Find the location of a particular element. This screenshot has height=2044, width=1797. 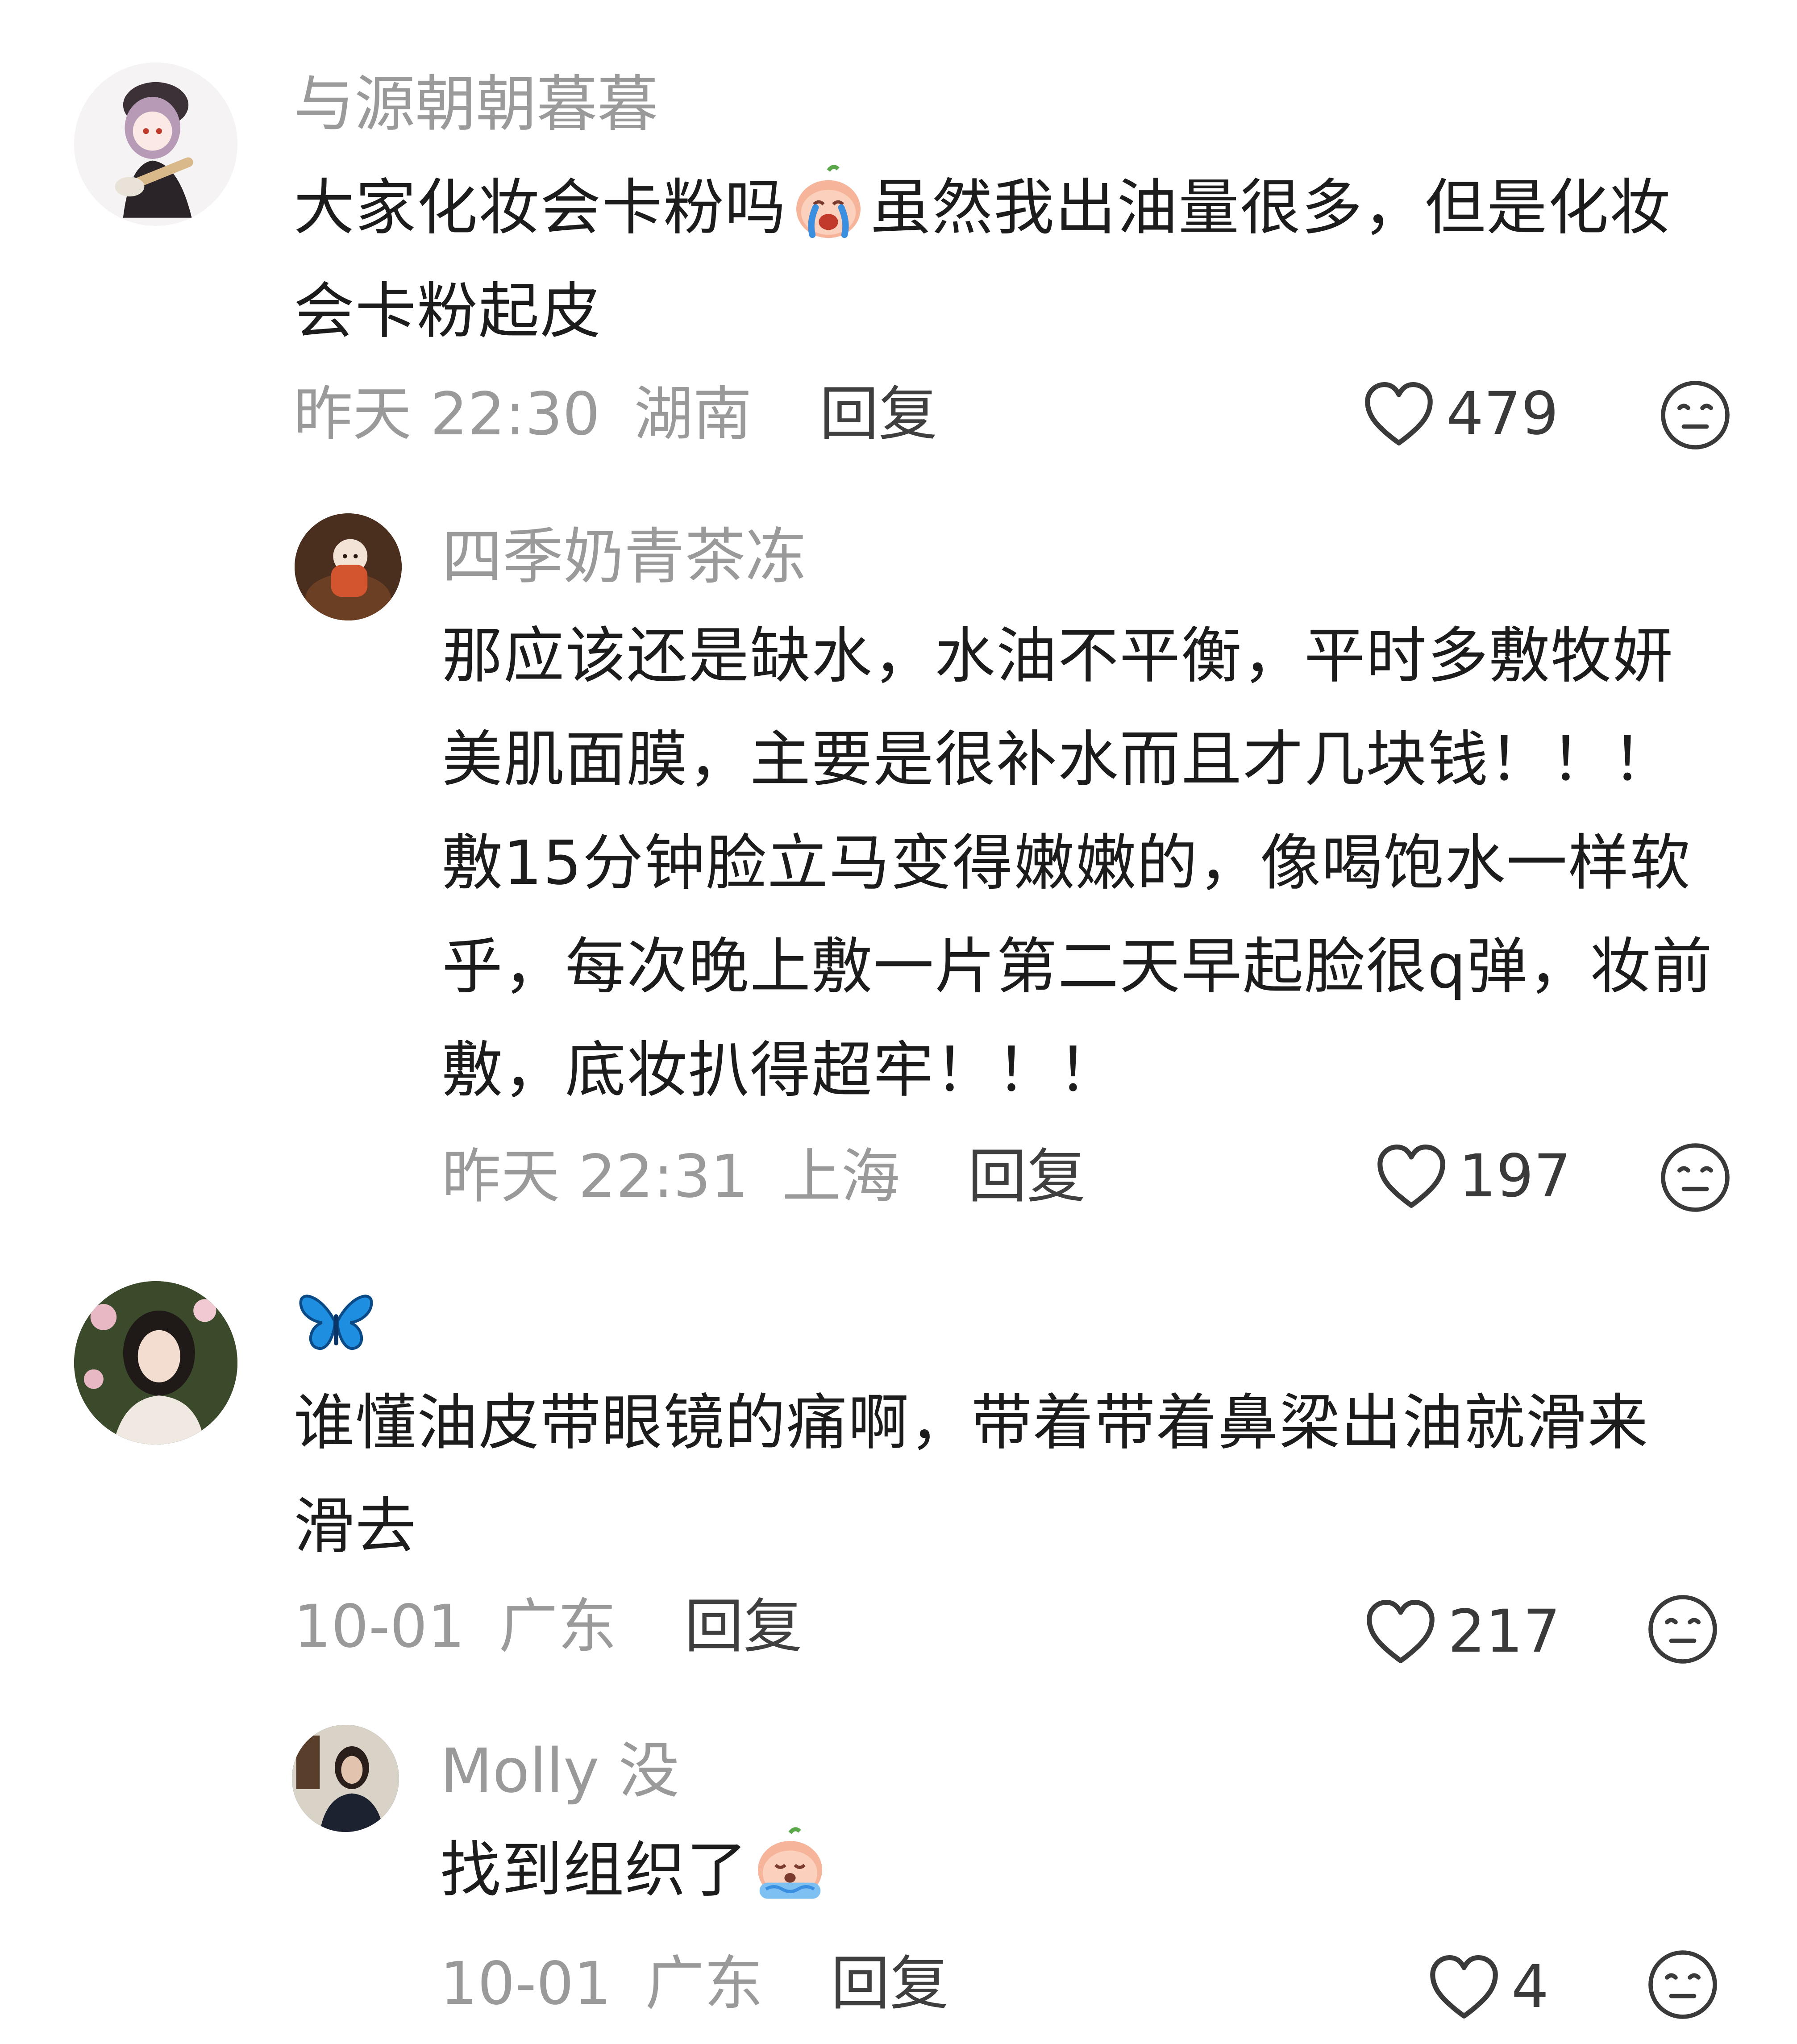

comment-author: Molly 没 is located at coordinates (559, 1771).